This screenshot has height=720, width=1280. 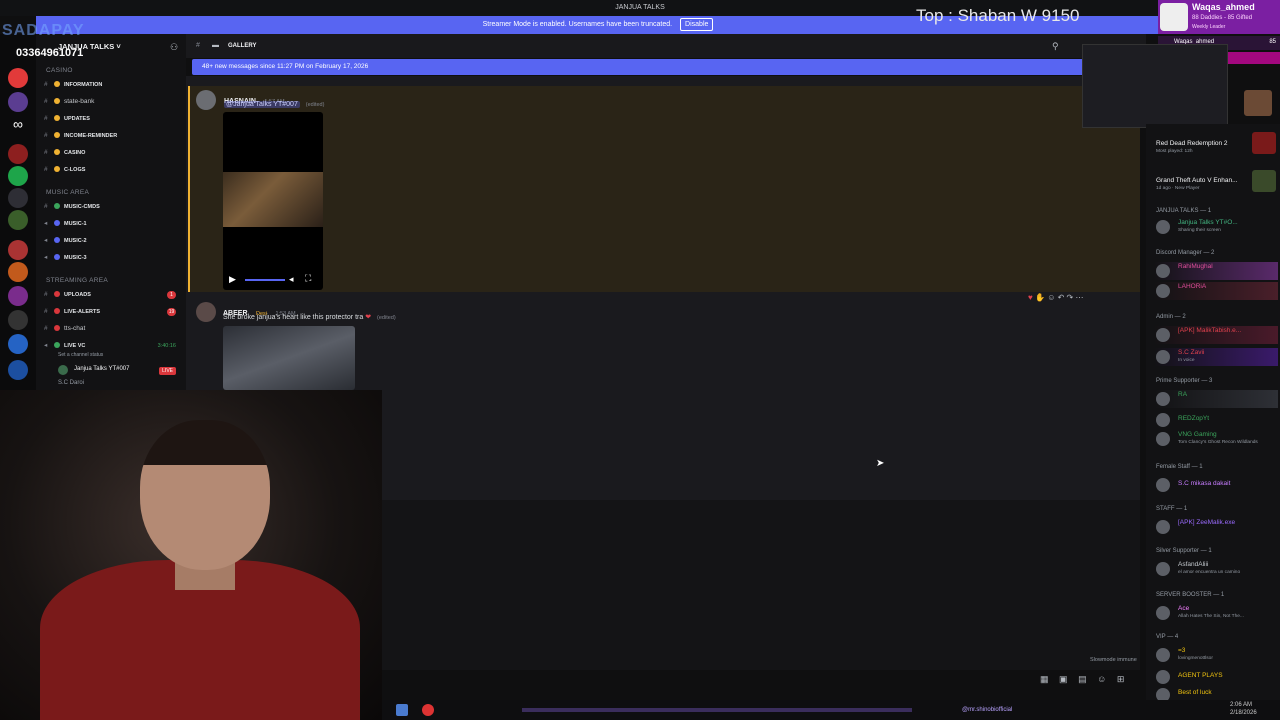 I want to click on channel-updates: # UPDATES, so click(x=113, y=119).